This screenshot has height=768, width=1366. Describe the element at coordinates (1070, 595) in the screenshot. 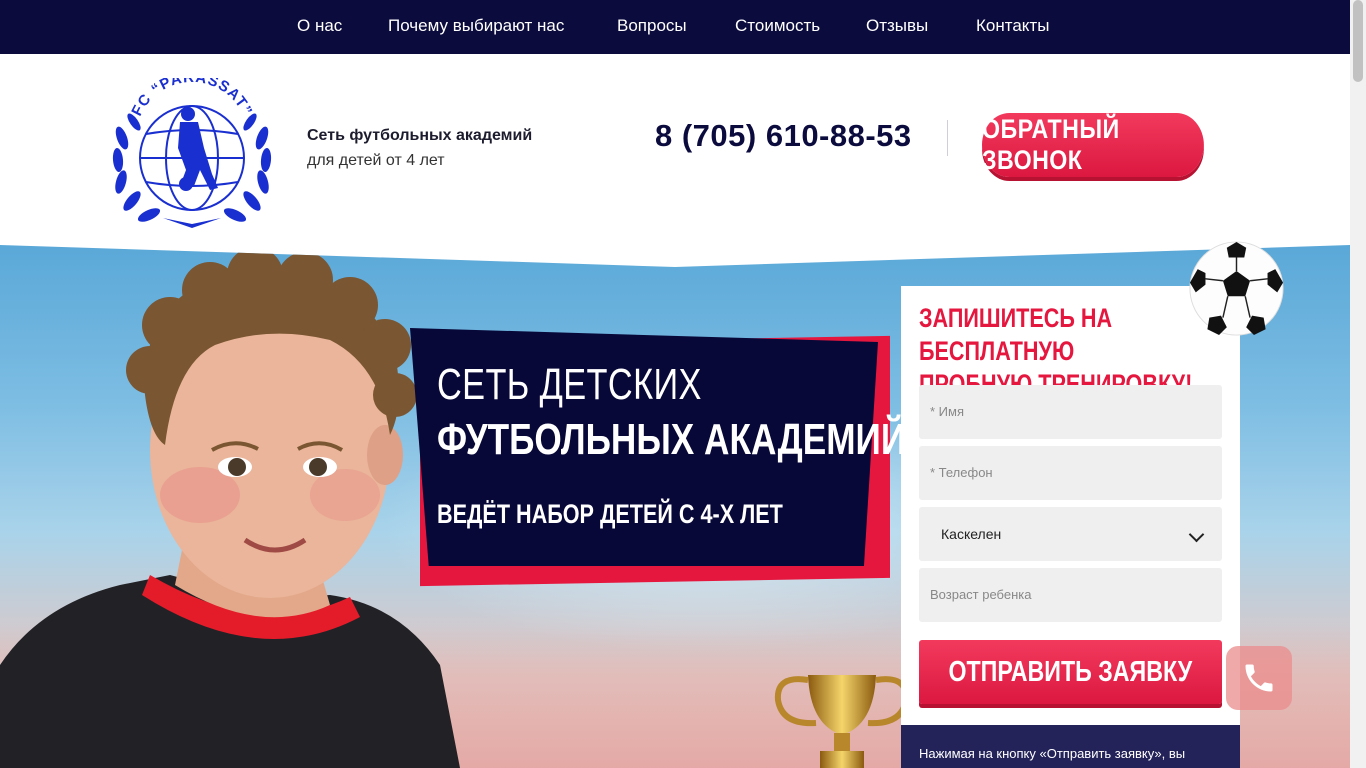

I see `child-age-field: Возраст ребенка` at that location.